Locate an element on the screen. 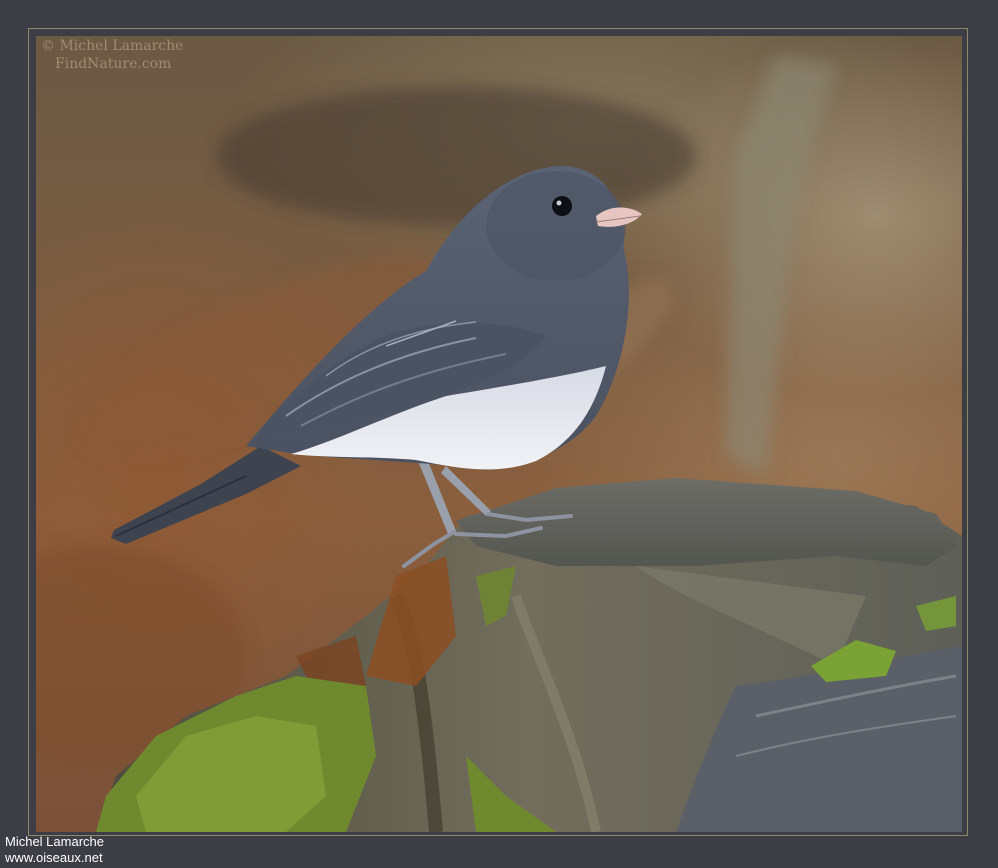  photo-credit: Michel Lamarche www.oiseaux.net is located at coordinates (54, 850).